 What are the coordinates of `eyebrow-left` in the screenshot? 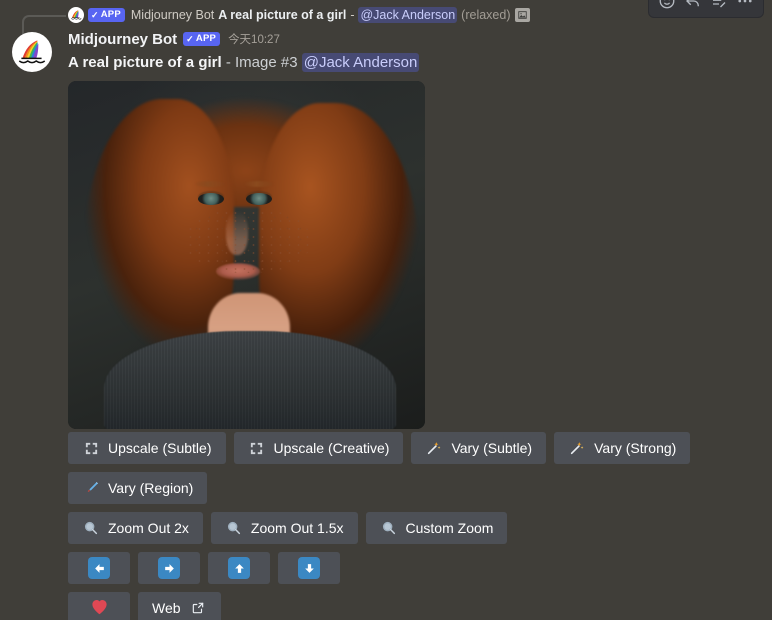 It's located at (210, 184).